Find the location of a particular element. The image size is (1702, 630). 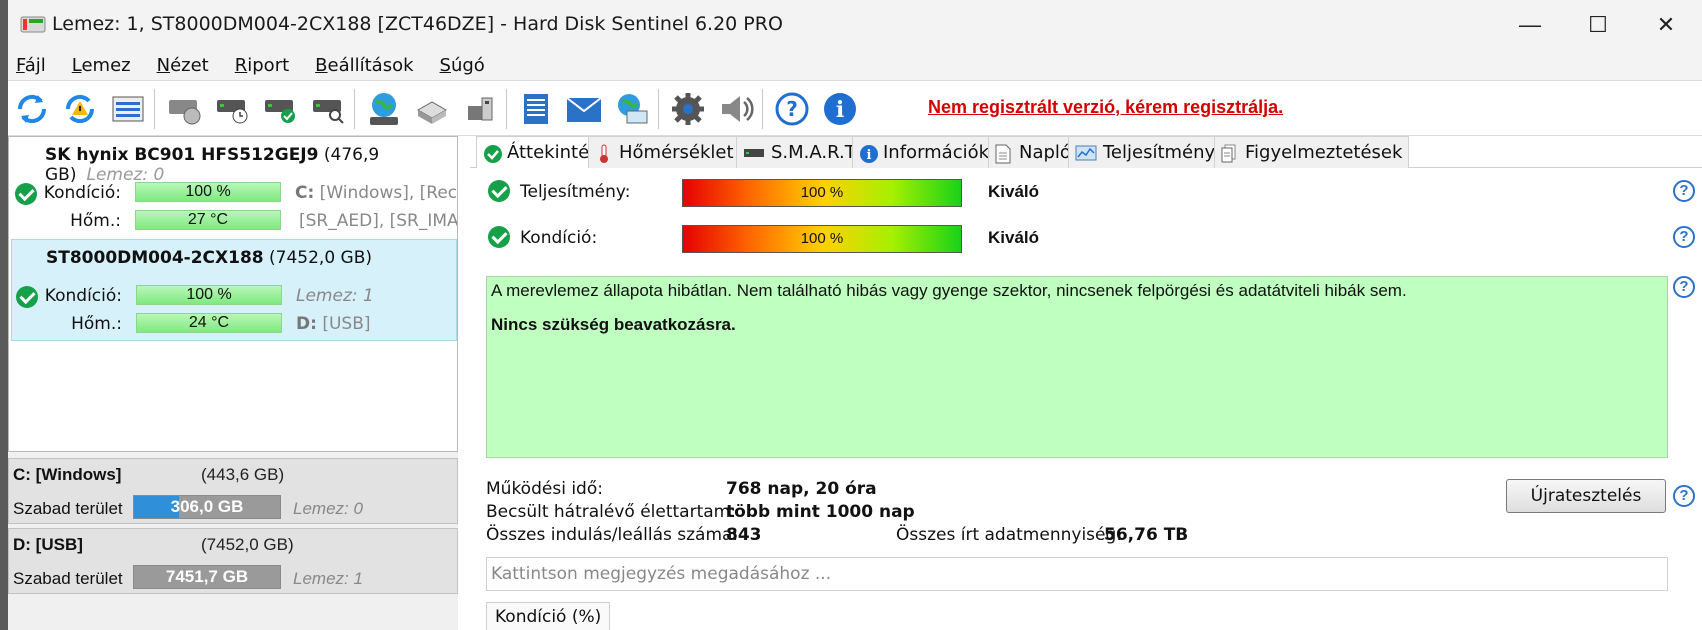

condition-chart-tab: Kondíció (%) is located at coordinates (548, 616).